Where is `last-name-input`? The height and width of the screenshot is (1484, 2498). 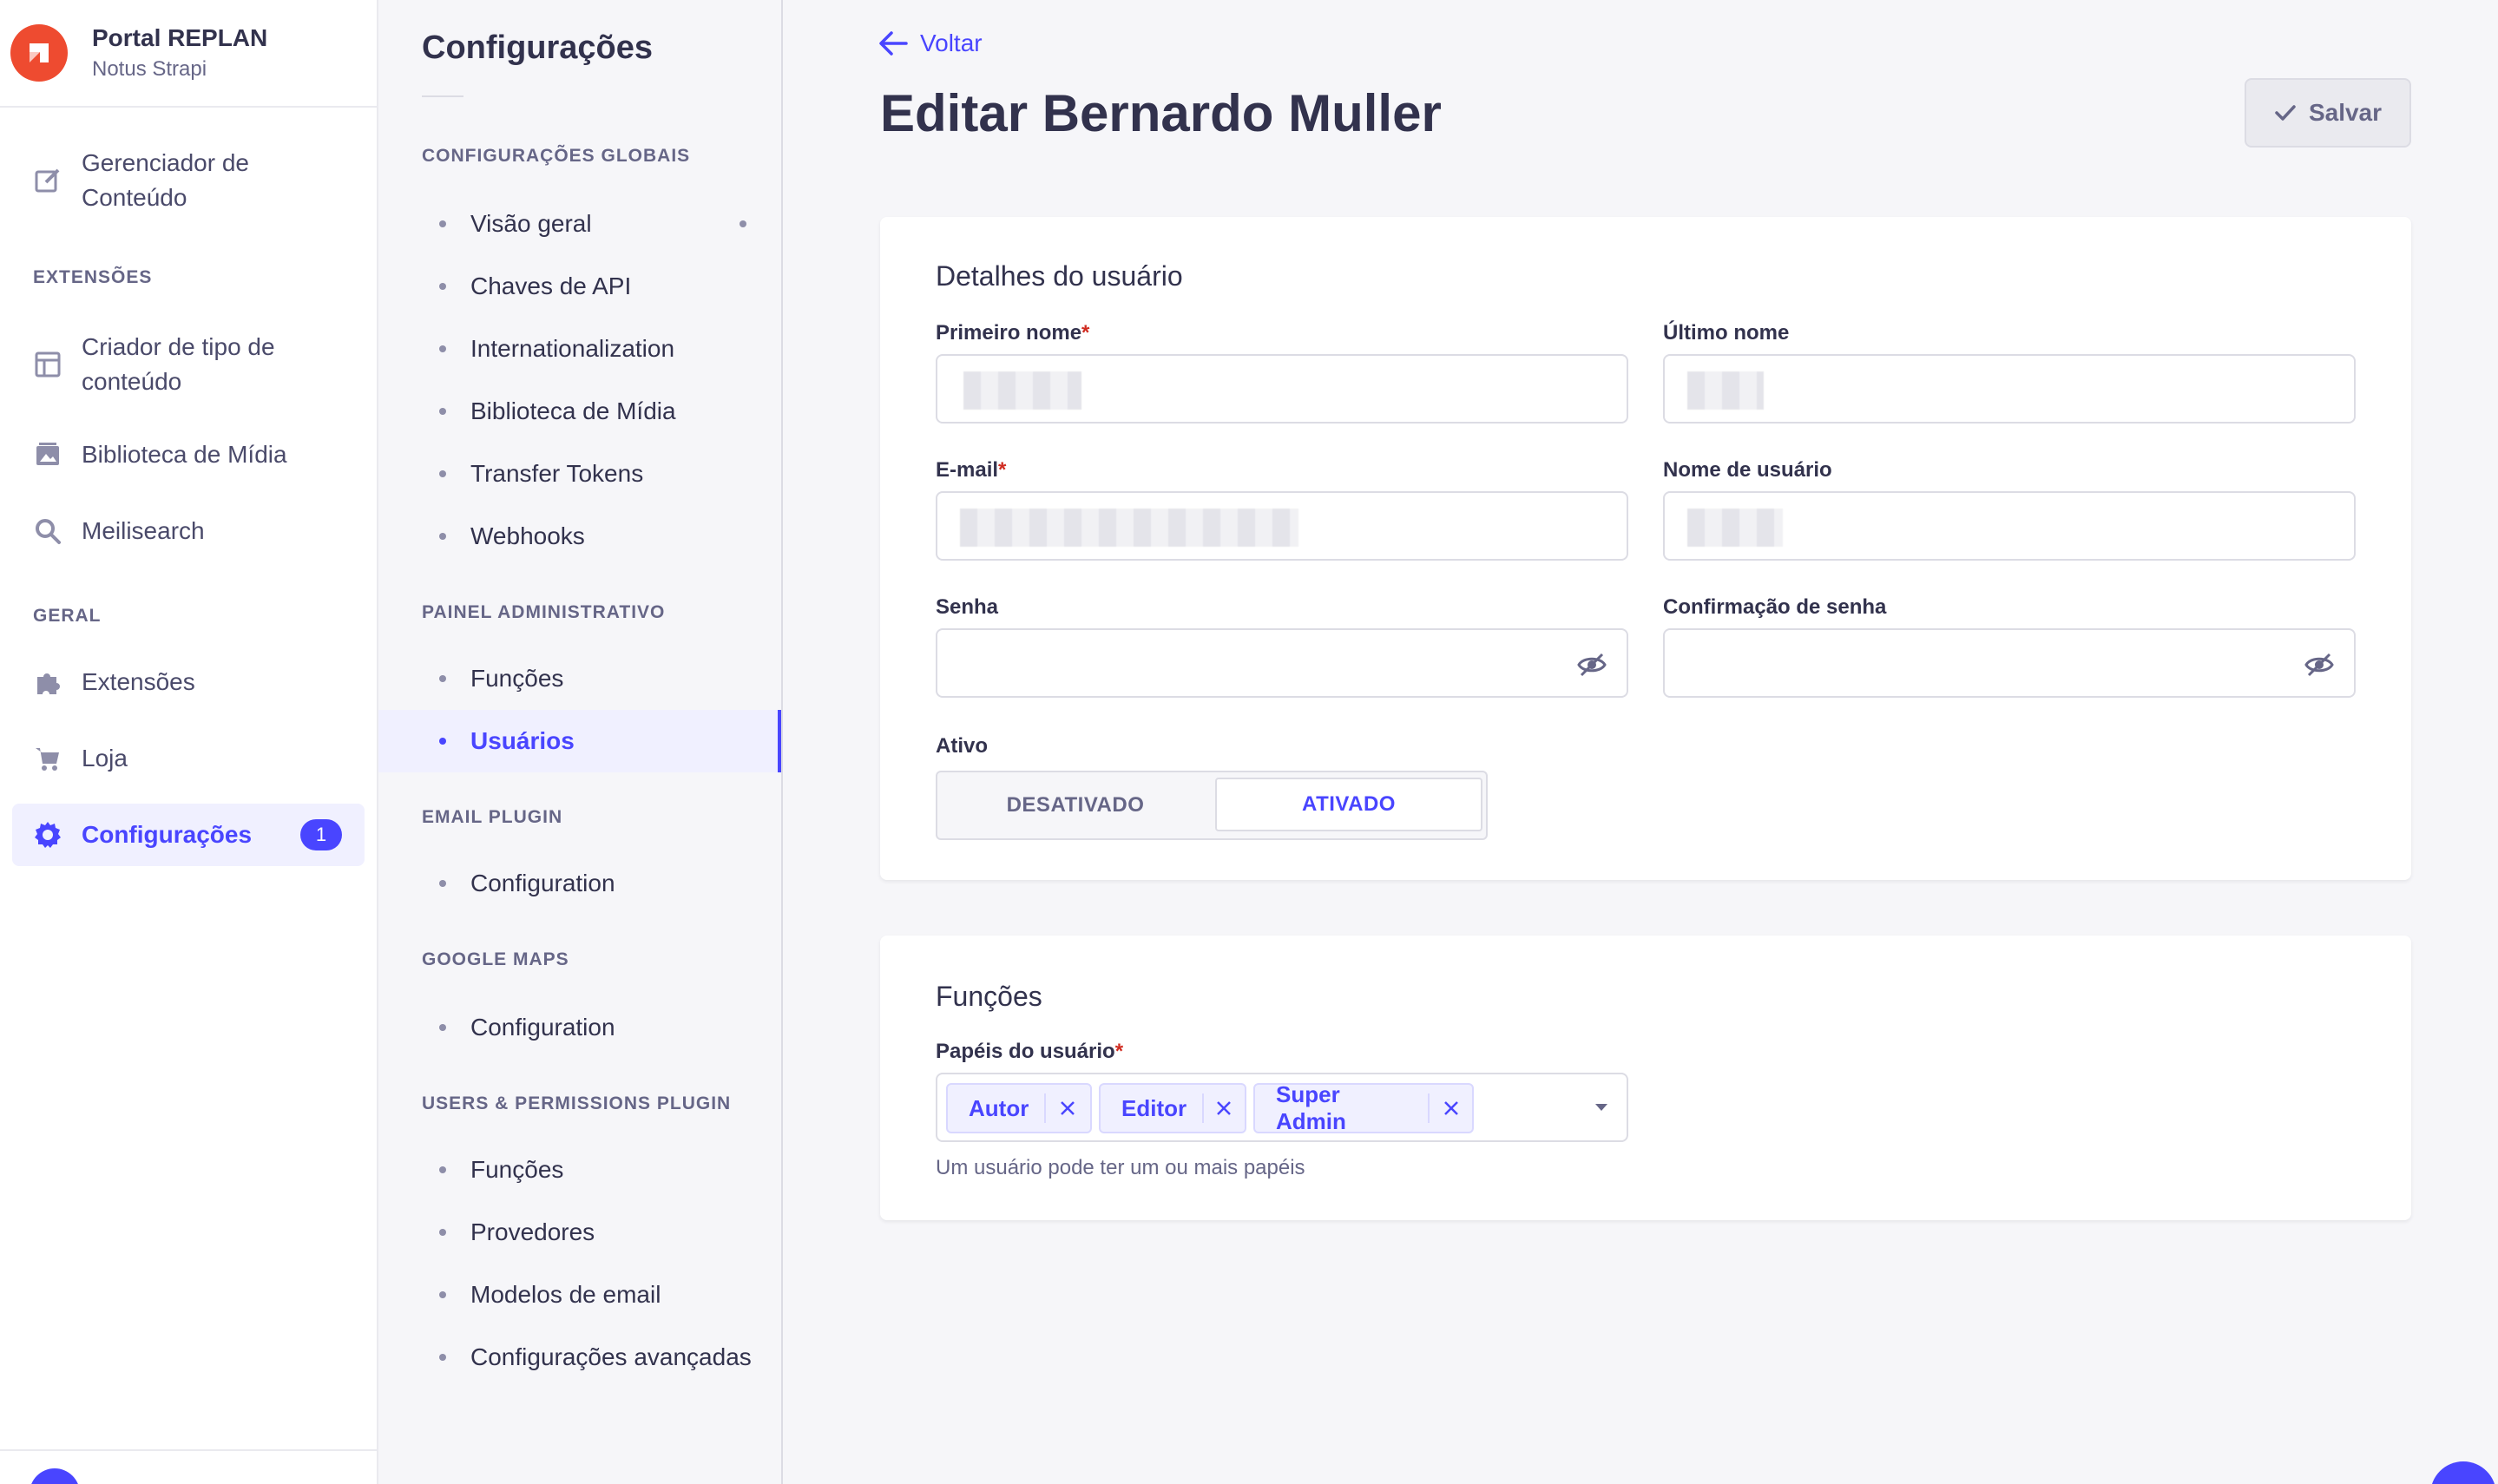
last-name-input is located at coordinates (2009, 389).